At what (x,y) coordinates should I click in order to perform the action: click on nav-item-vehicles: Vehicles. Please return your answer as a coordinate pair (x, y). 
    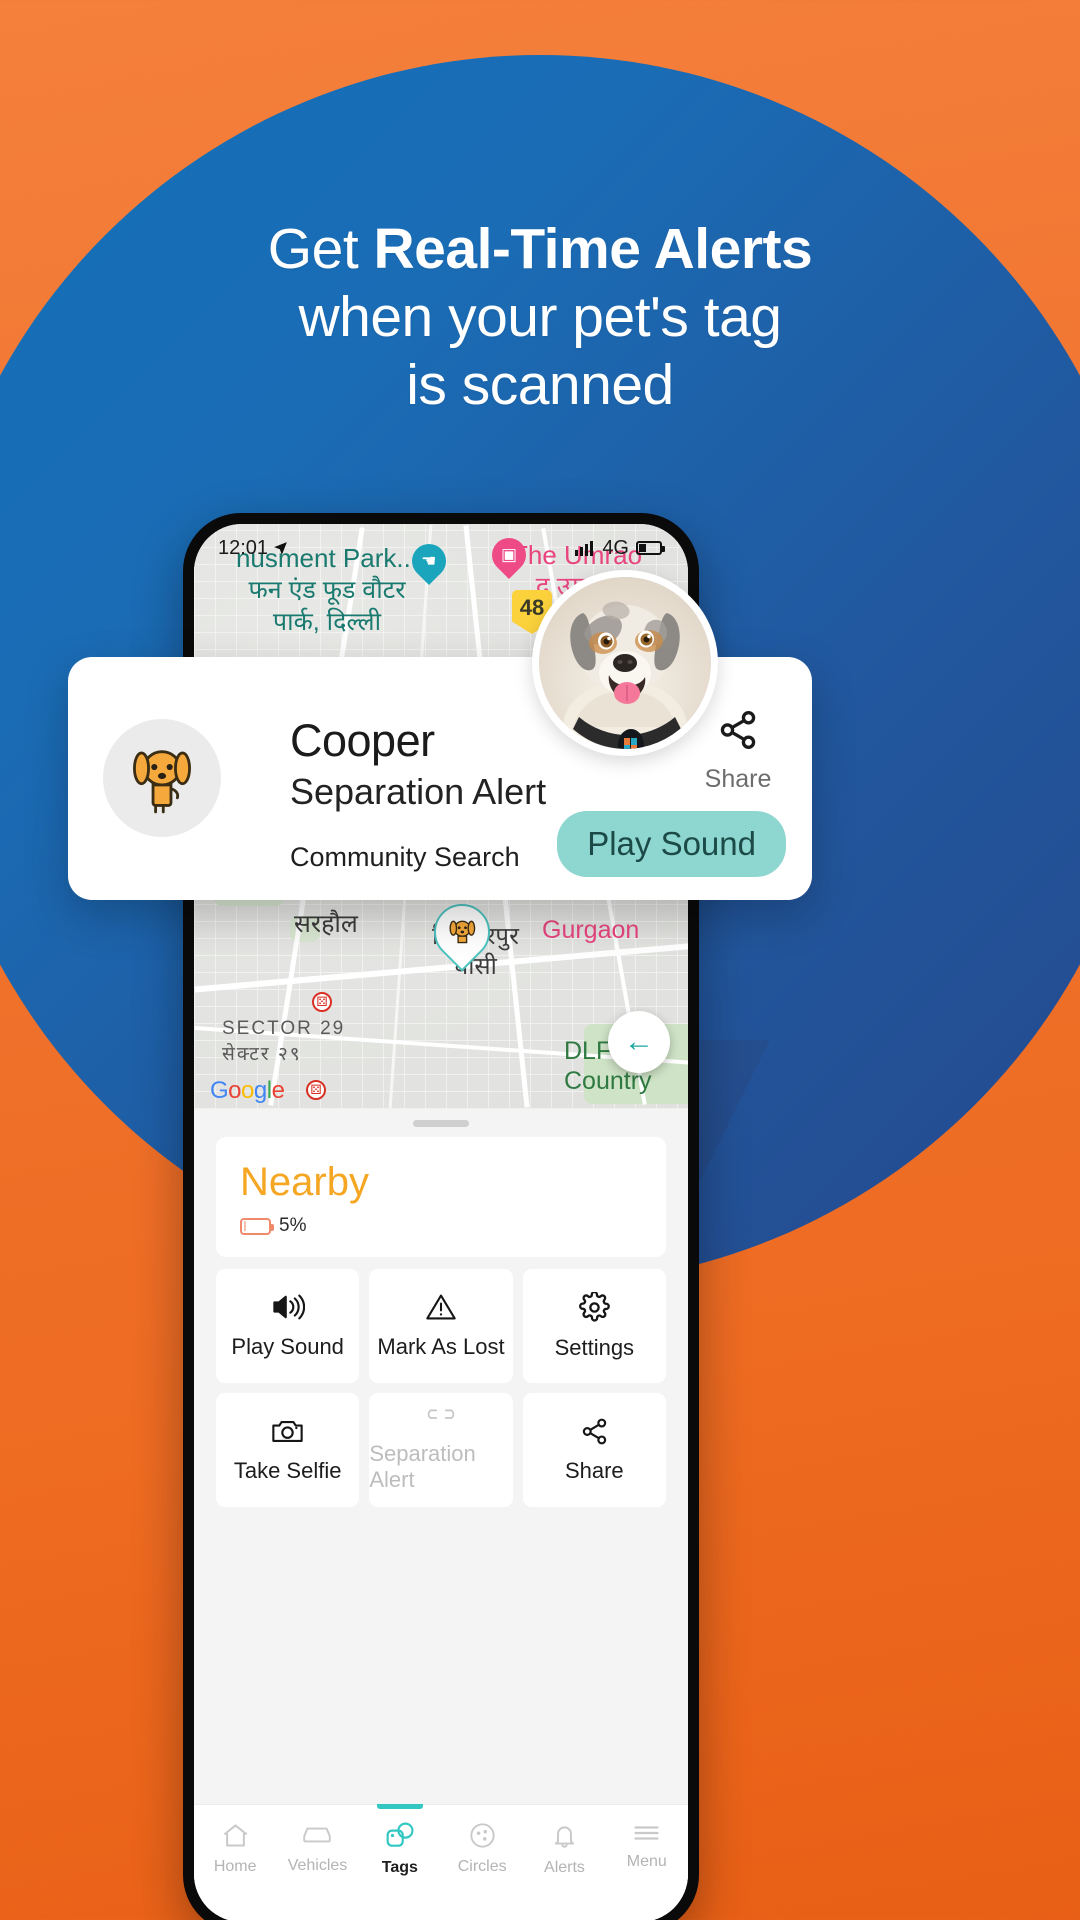
    Looking at the image, I should click on (317, 1840).